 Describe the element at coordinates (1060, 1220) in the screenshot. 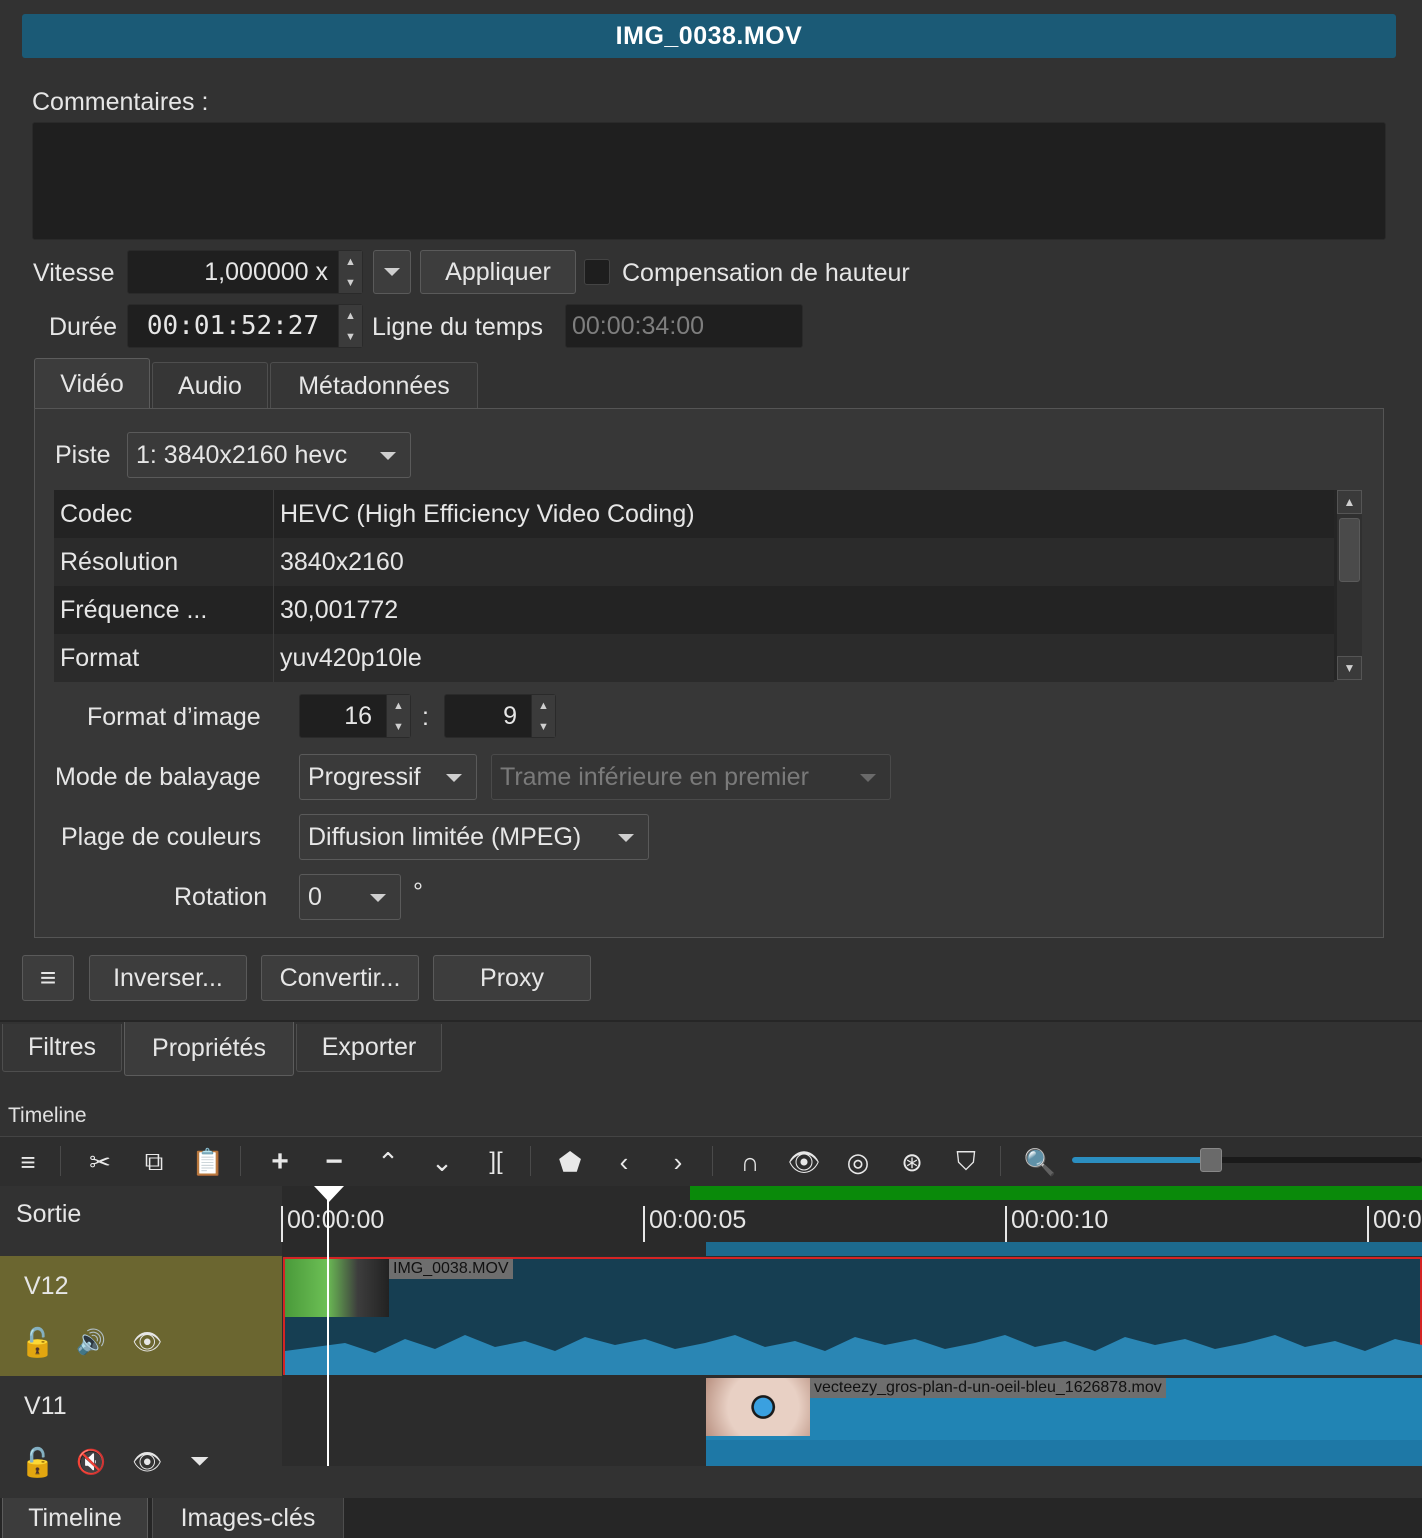

I see `ruler-label: 00:00:10` at that location.